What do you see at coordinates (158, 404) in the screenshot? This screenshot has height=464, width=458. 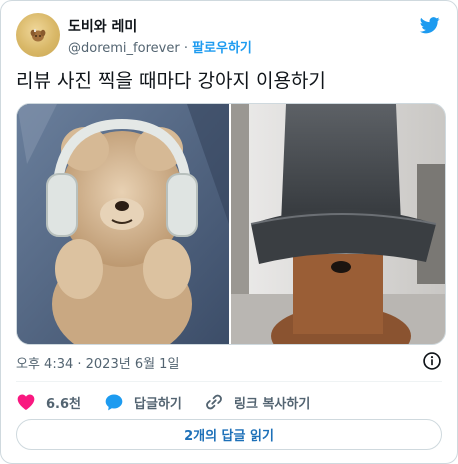 I see `reply-label: 답글하기` at bounding box center [158, 404].